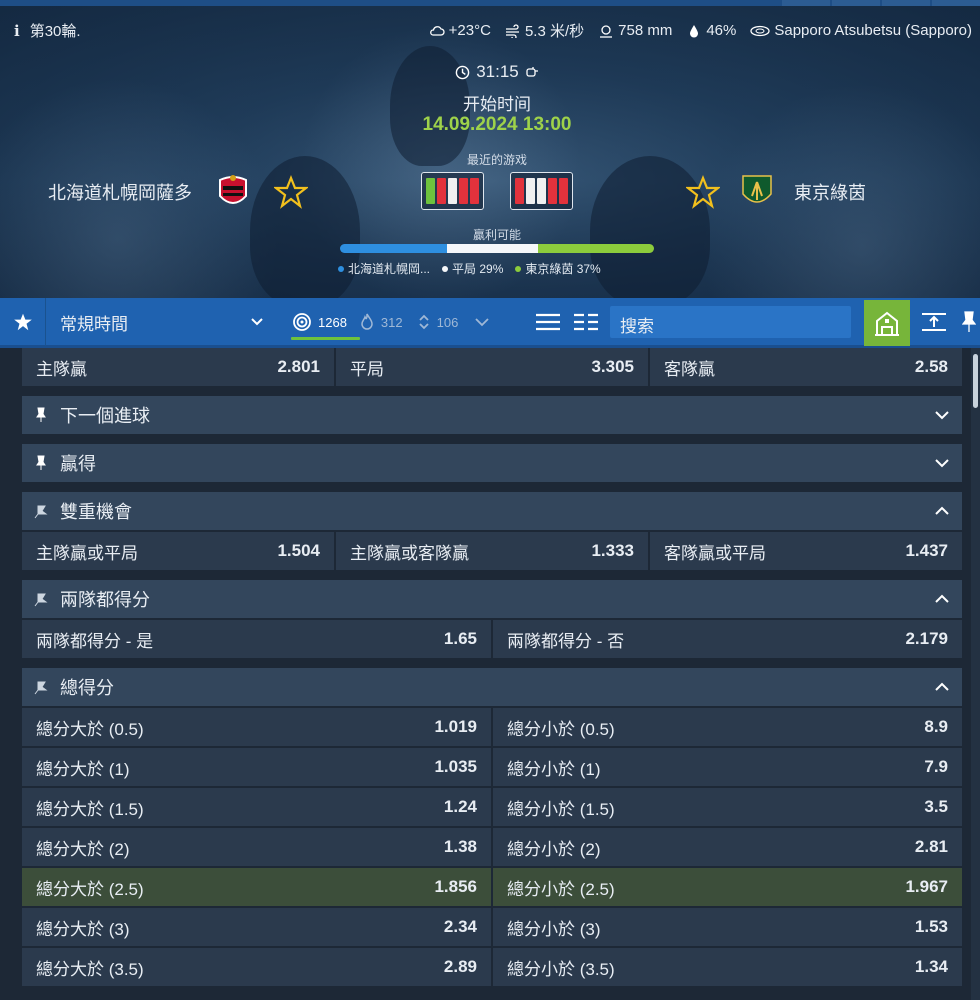 The width and height of the screenshot is (980, 1000). I want to click on market-next-goal: 下一個進球, so click(492, 415).